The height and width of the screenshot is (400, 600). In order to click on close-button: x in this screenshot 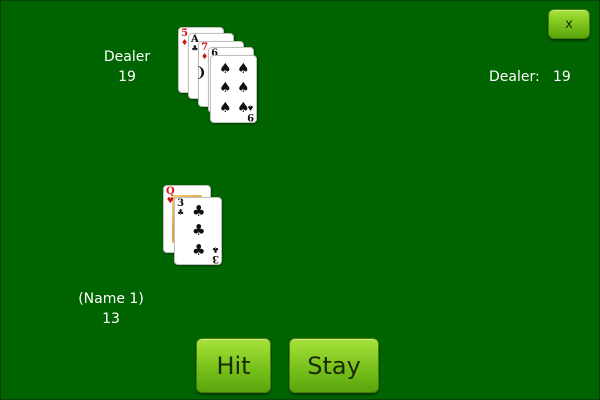, I will do `click(569, 24)`.